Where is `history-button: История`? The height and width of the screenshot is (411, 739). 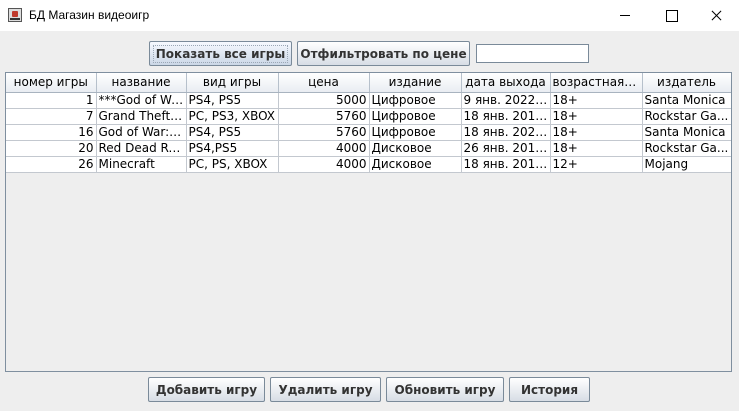 history-button: История is located at coordinates (549, 389).